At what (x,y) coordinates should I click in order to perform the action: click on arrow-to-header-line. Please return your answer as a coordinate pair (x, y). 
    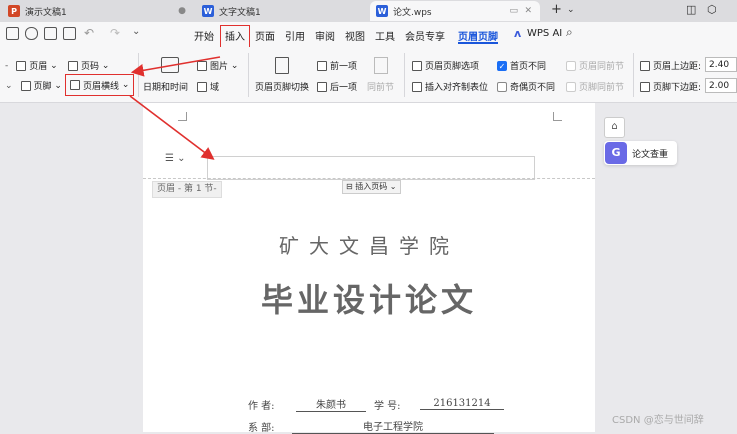
    Looking at the image, I should click on (175, 66).